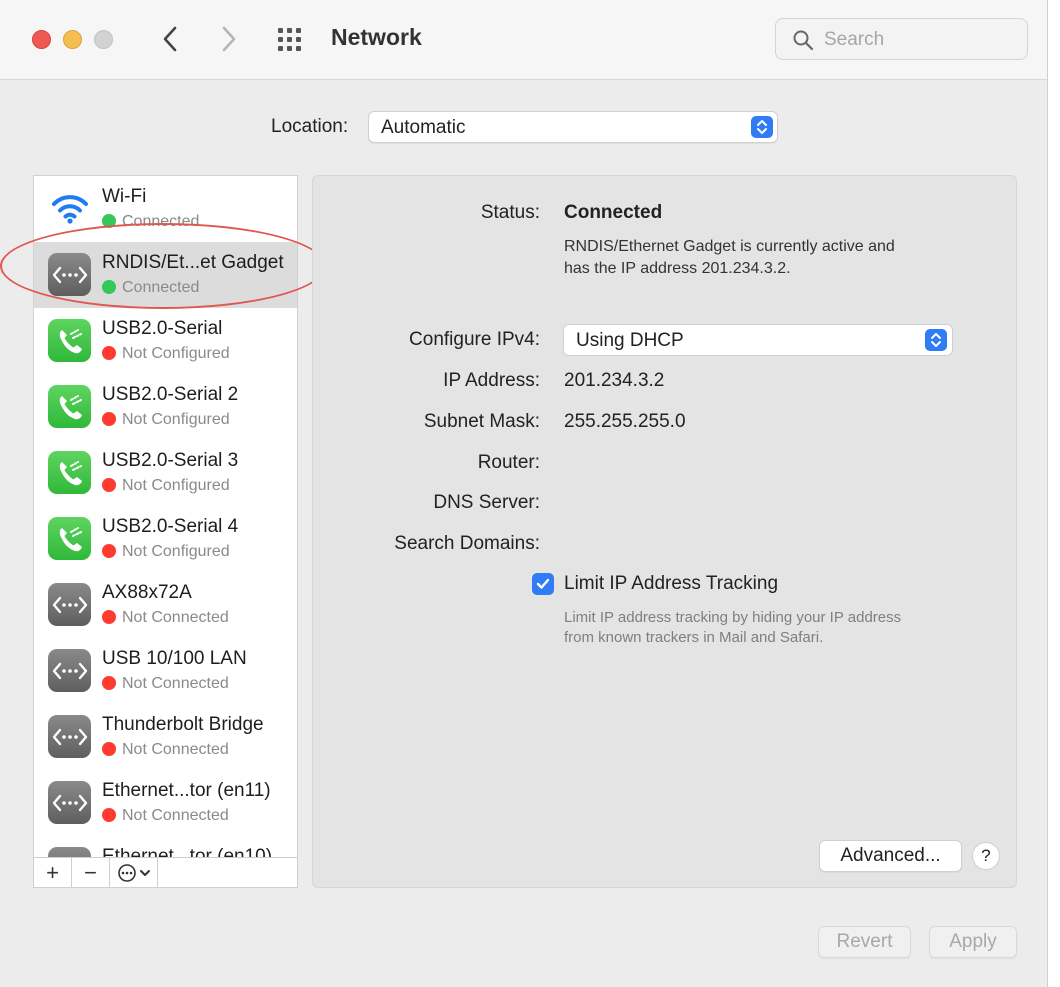 Image resolution: width=1060 pixels, height=987 pixels. I want to click on service-item-usb-serial-4: USB2.0-Serial 4 Not Configured, so click(165, 539).